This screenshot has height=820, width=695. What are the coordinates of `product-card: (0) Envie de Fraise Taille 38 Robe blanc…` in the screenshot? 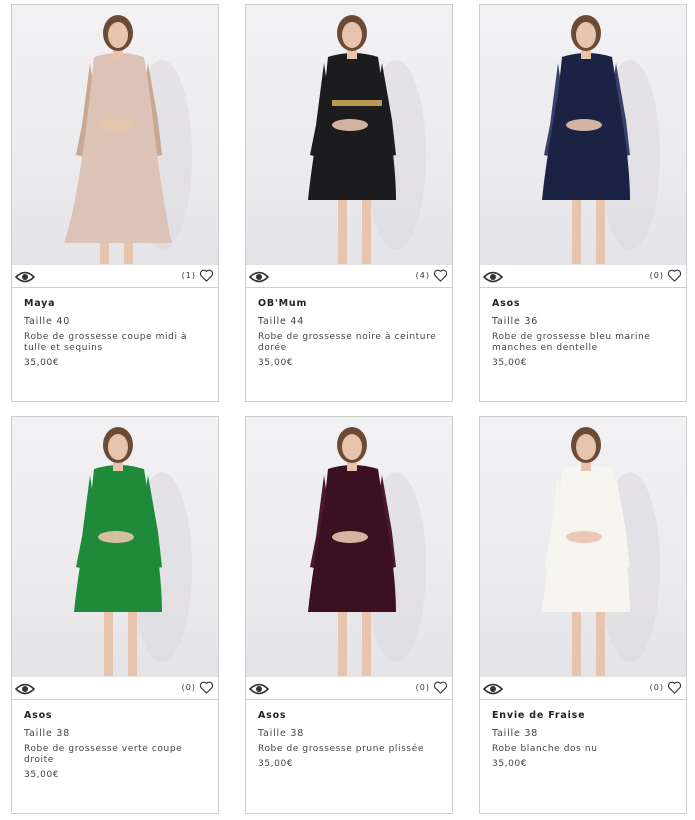 It's located at (583, 615).